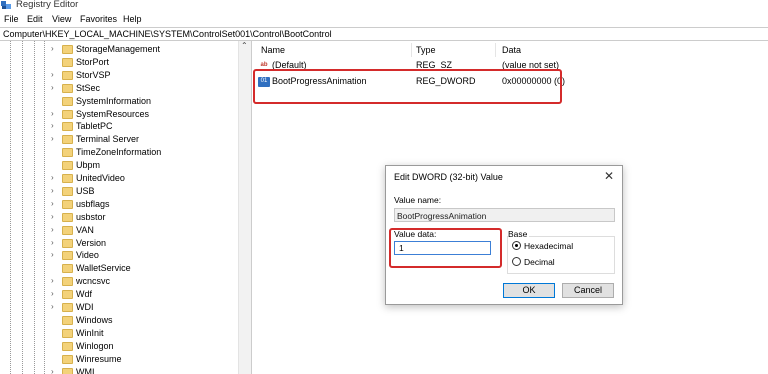 This screenshot has width=768, height=374. Describe the element at coordinates (103, 268) in the screenshot. I see `tree-item-label: WalletService` at that location.